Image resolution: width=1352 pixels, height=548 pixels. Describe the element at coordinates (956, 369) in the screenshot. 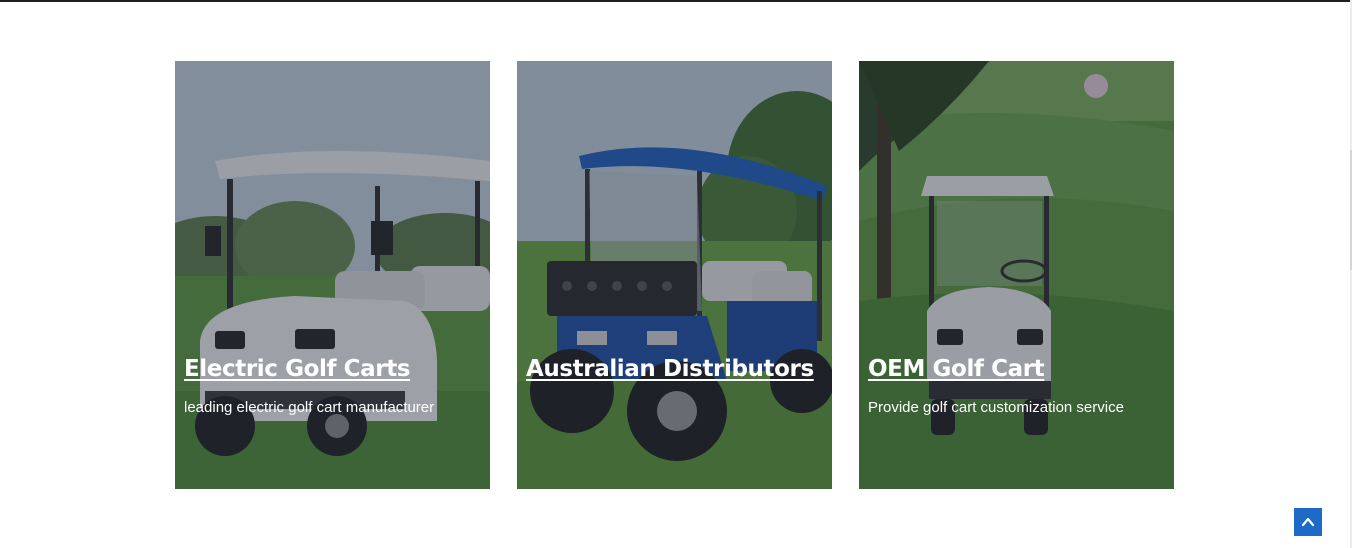

I see `card-title: OEM Golf Cart` at that location.